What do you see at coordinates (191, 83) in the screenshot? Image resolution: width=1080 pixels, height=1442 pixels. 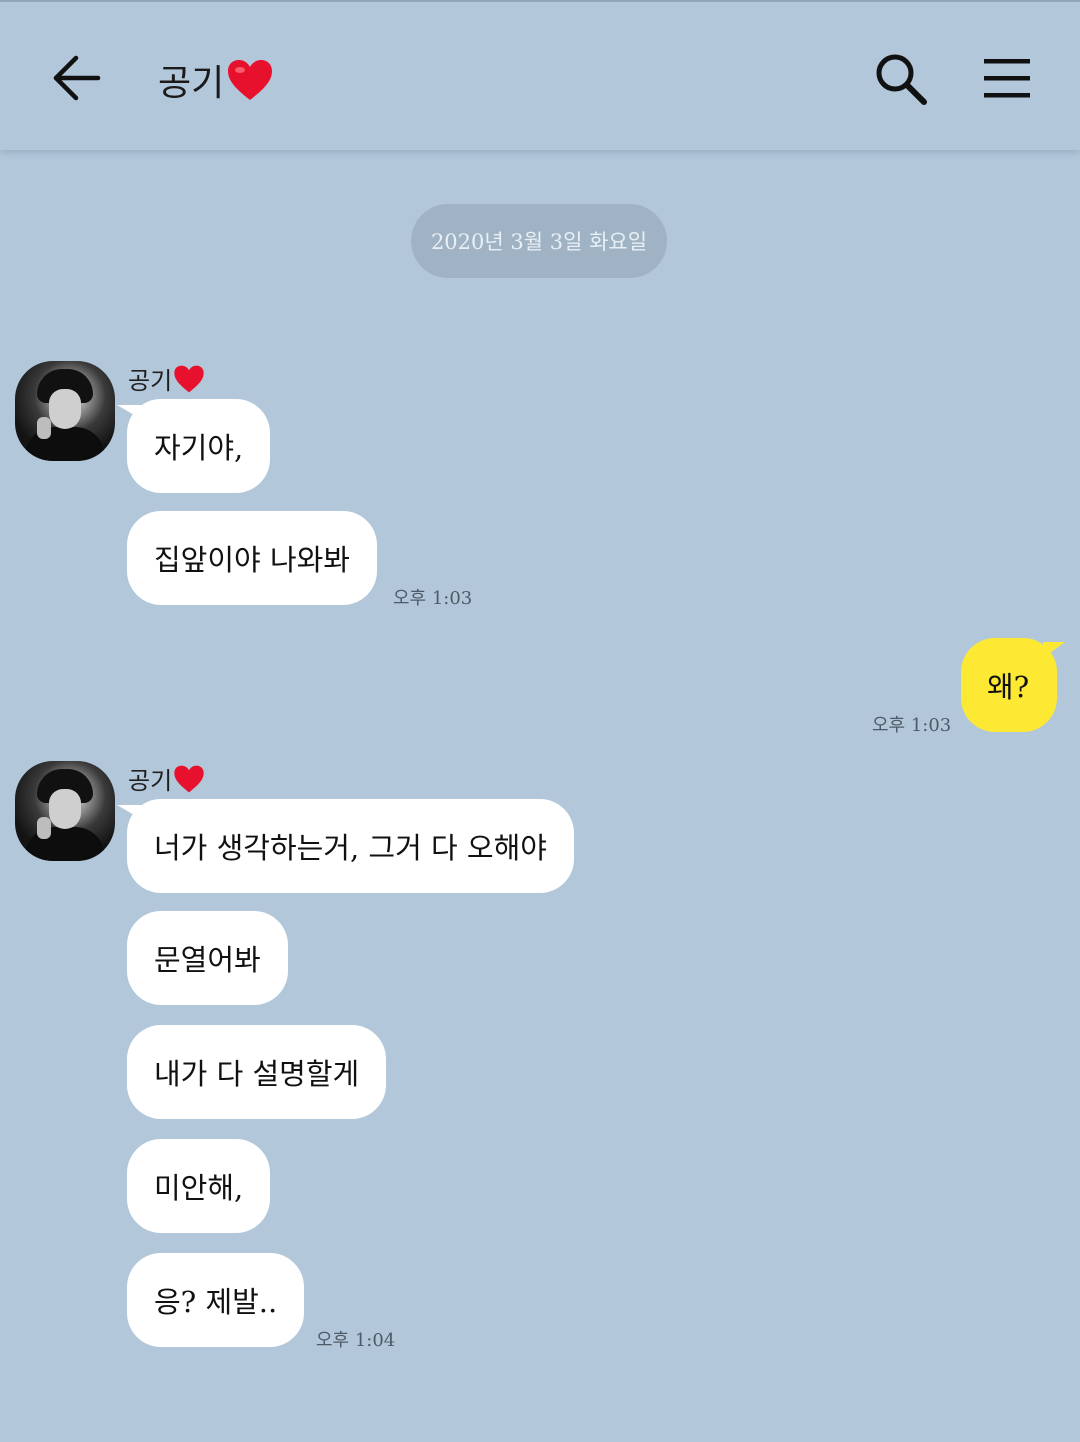 I see `chat-title-text: 공기` at bounding box center [191, 83].